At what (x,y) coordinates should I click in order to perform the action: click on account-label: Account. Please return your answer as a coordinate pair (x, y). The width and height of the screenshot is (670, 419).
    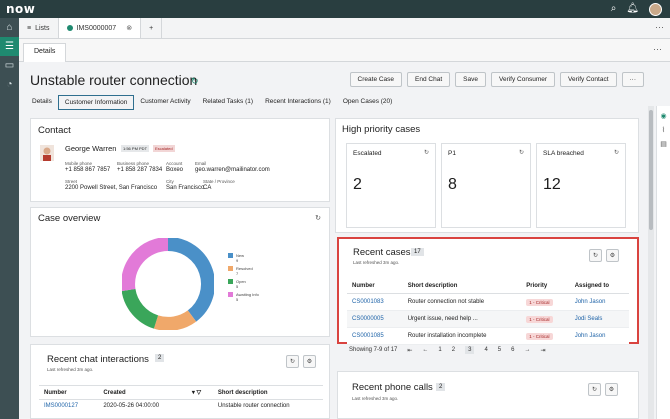
    Looking at the image, I should click on (174, 163).